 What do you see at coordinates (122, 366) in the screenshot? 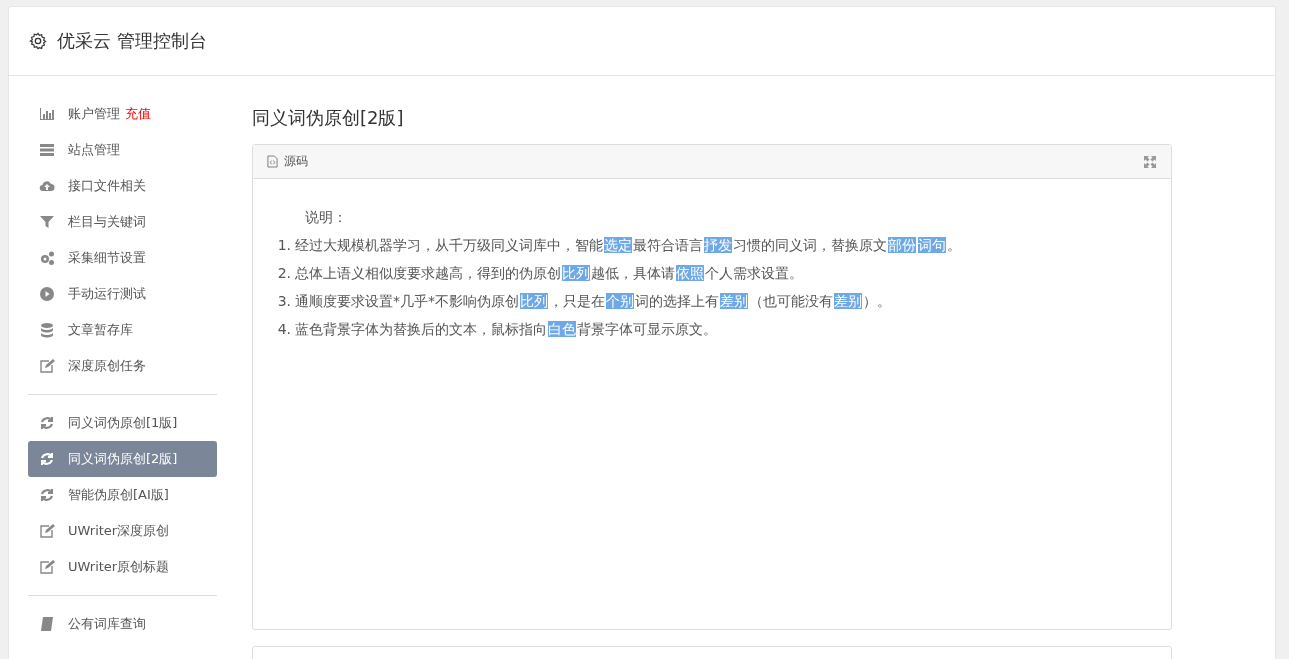
I see `sidebar-item: 深度原创任务` at bounding box center [122, 366].